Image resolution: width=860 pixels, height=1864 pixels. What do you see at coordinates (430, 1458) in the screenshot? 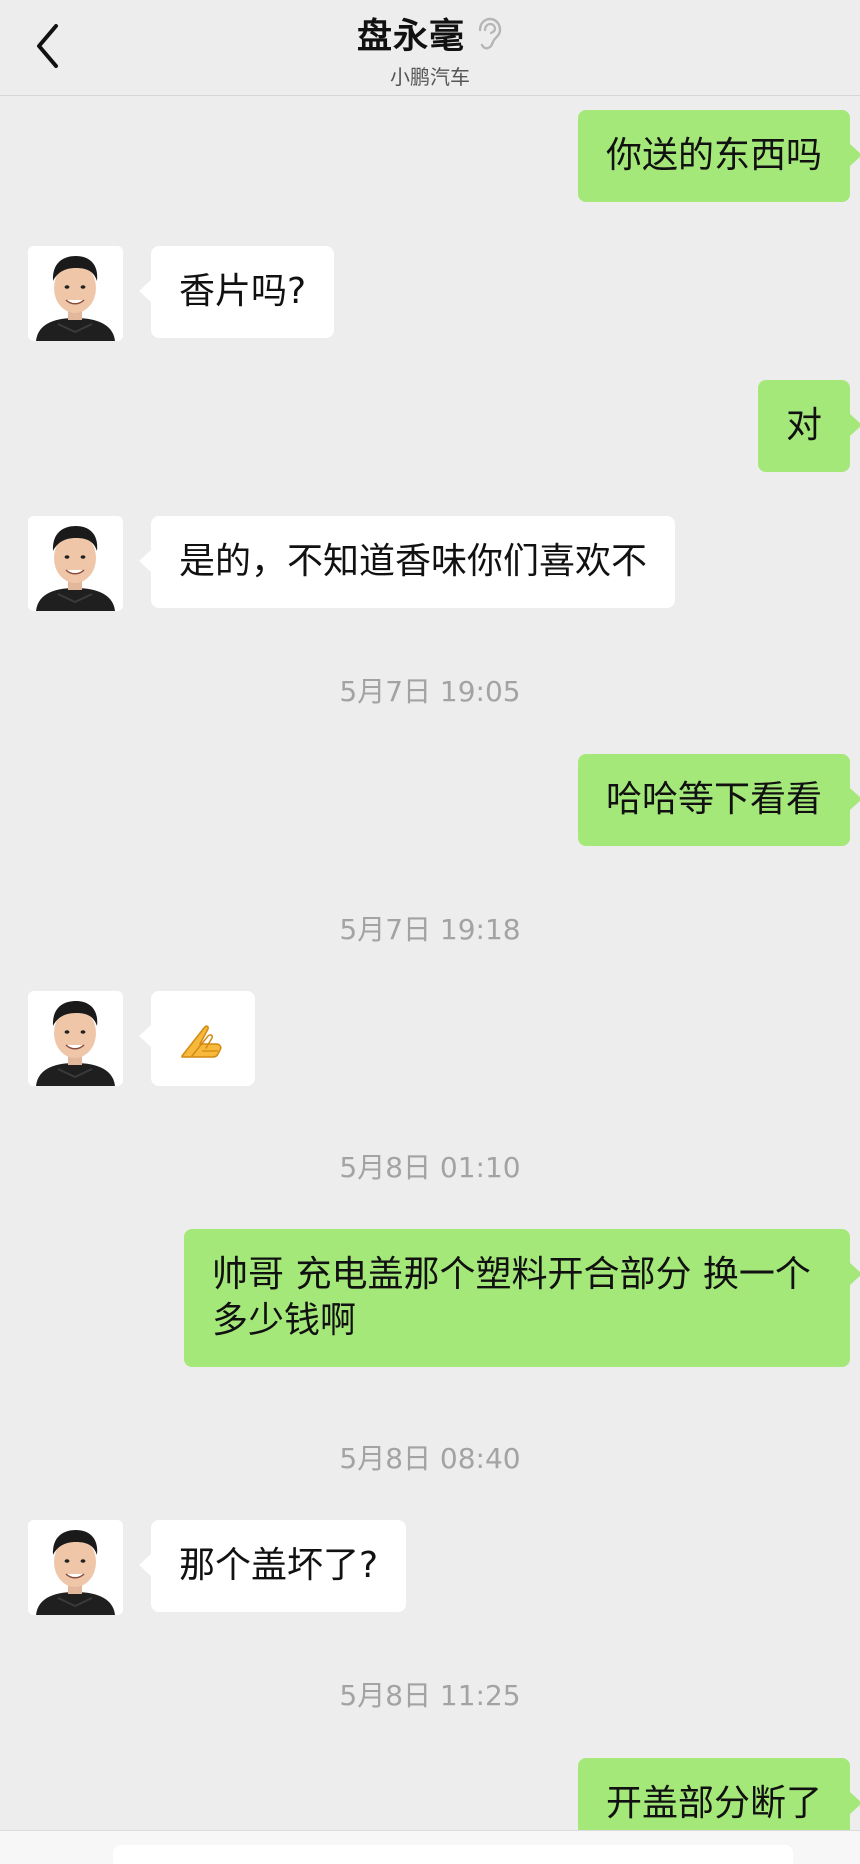
I see `message-timestamp: 5月8日 08:40` at bounding box center [430, 1458].